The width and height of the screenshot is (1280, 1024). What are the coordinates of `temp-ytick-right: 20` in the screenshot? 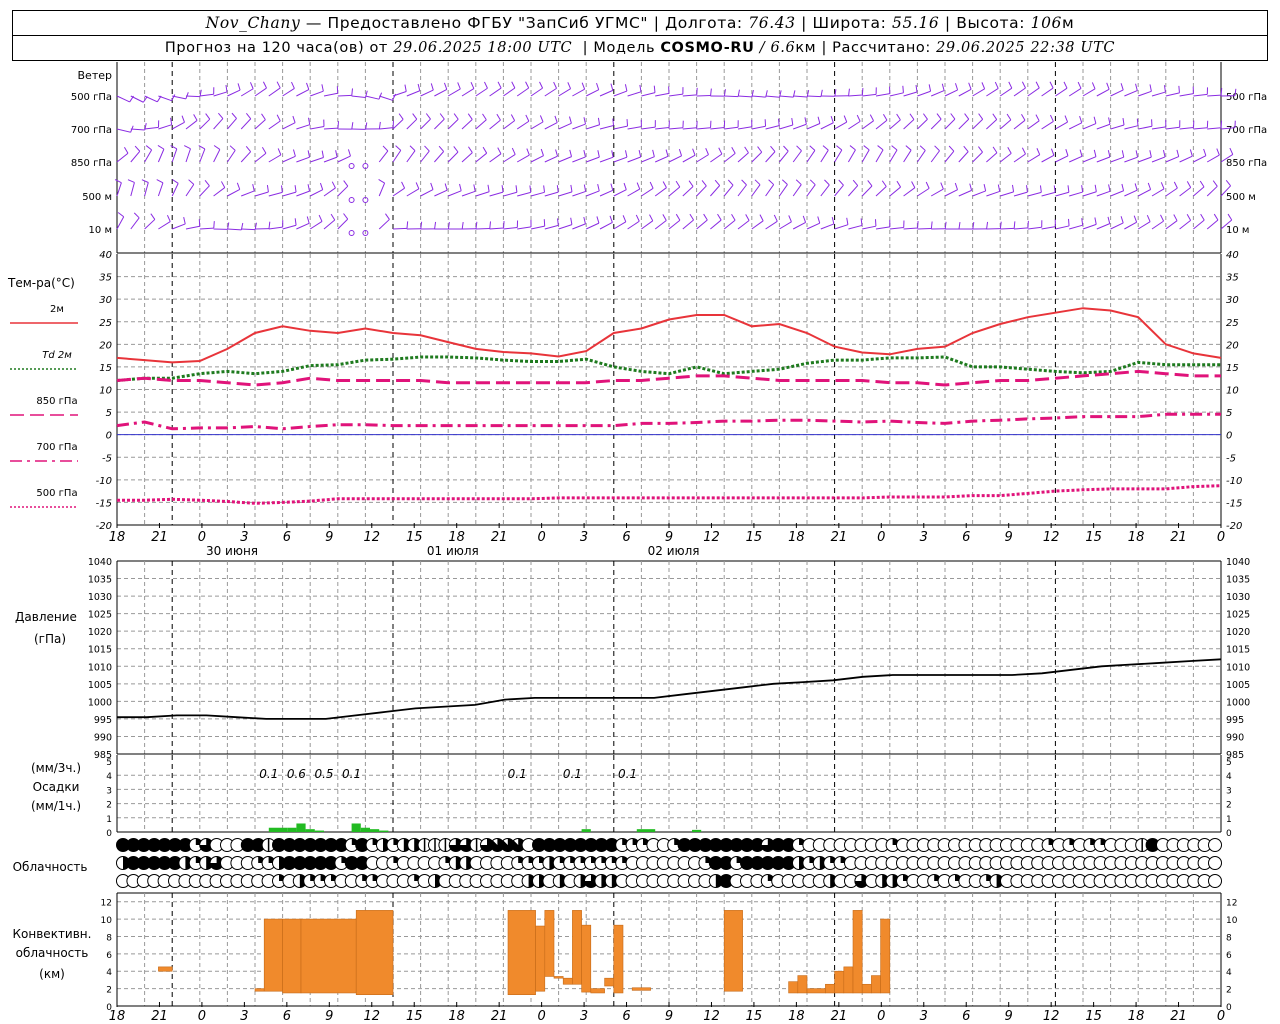 It's located at (1232, 345).